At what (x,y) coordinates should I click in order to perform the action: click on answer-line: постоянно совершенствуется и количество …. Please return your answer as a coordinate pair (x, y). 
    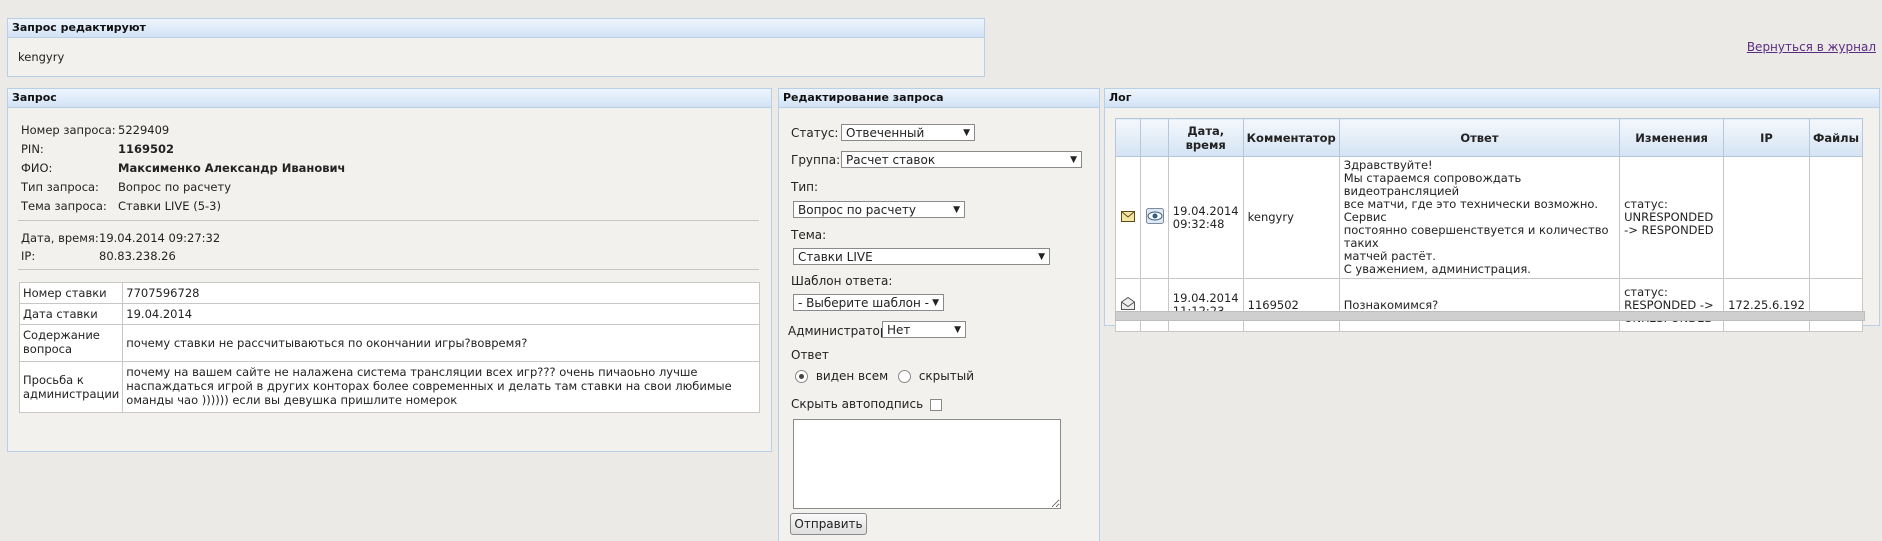
    Looking at the image, I should click on (1476, 236).